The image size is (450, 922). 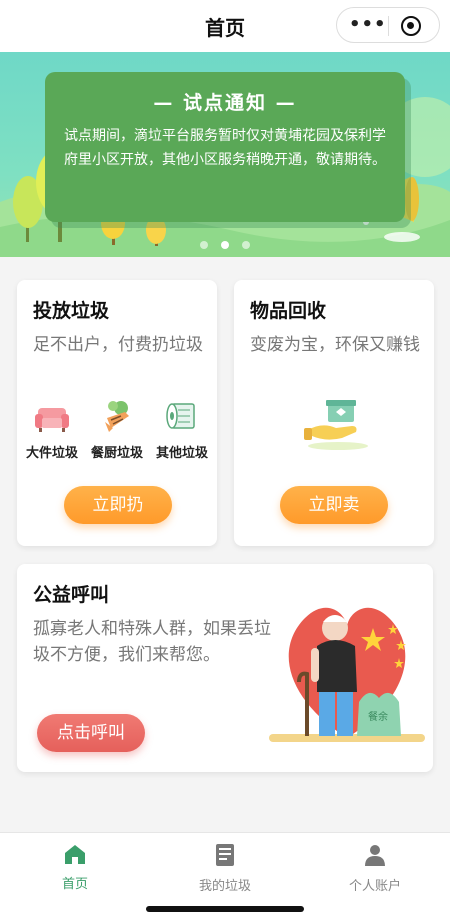 I want to click on food-waste-icon, so click(x=117, y=416).